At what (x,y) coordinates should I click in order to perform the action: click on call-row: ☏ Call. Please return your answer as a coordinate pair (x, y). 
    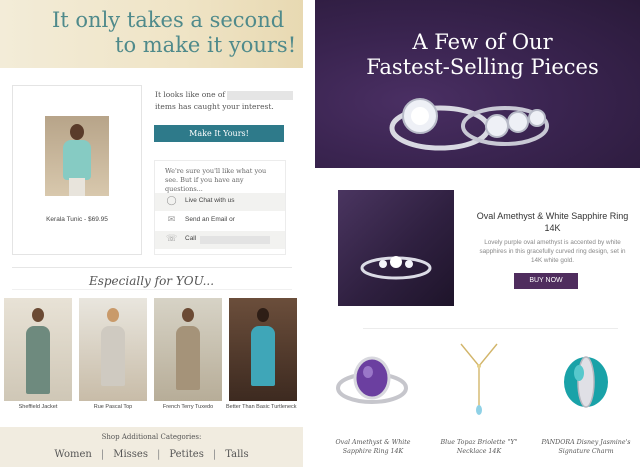
    Looking at the image, I should click on (220, 240).